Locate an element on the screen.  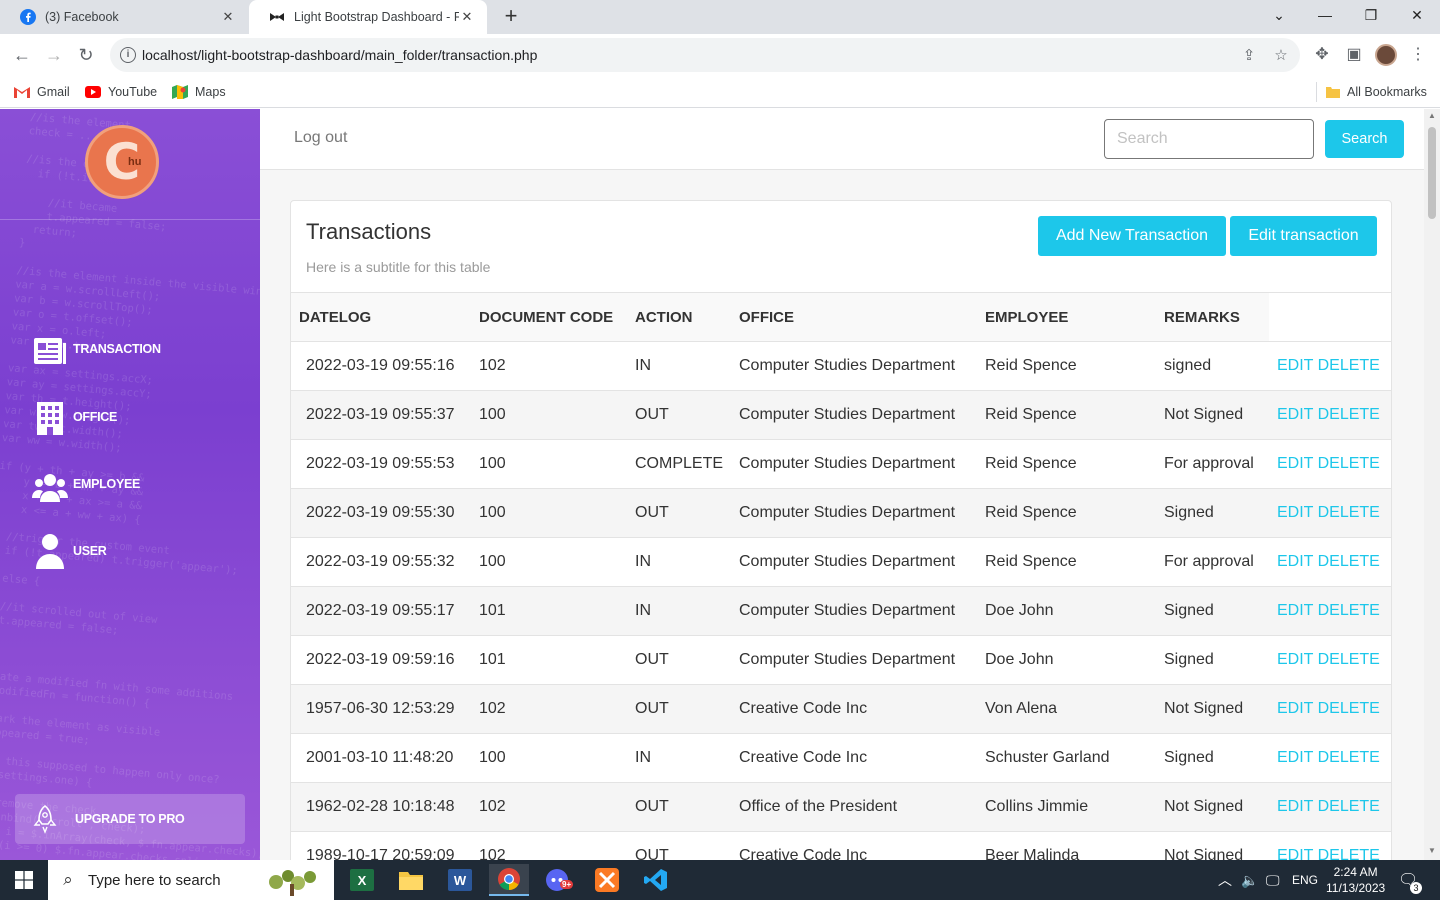
maps-icon is located at coordinates (180, 92).